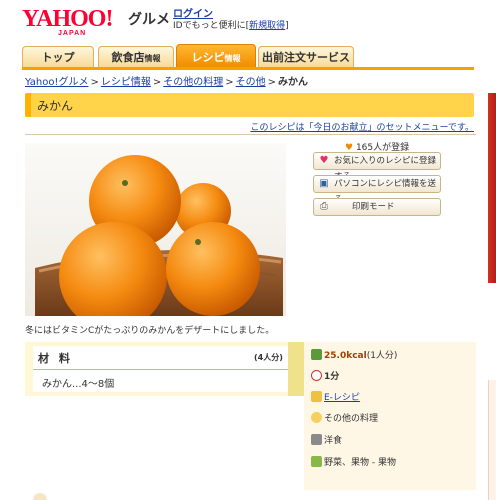  I want to click on tab-delivery: 出前注文サービス, so click(306, 57).